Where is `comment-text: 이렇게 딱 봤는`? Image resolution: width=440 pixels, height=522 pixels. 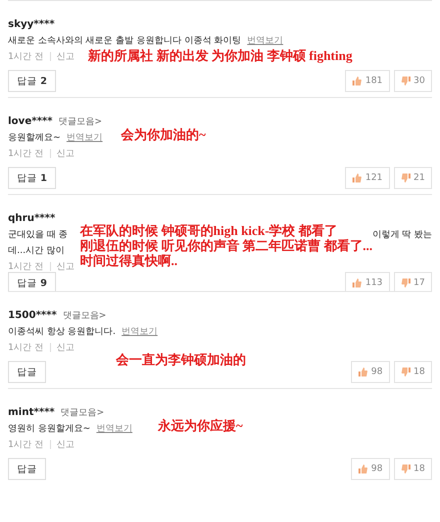
comment-text: 이렇게 딱 봤는 is located at coordinates (402, 234).